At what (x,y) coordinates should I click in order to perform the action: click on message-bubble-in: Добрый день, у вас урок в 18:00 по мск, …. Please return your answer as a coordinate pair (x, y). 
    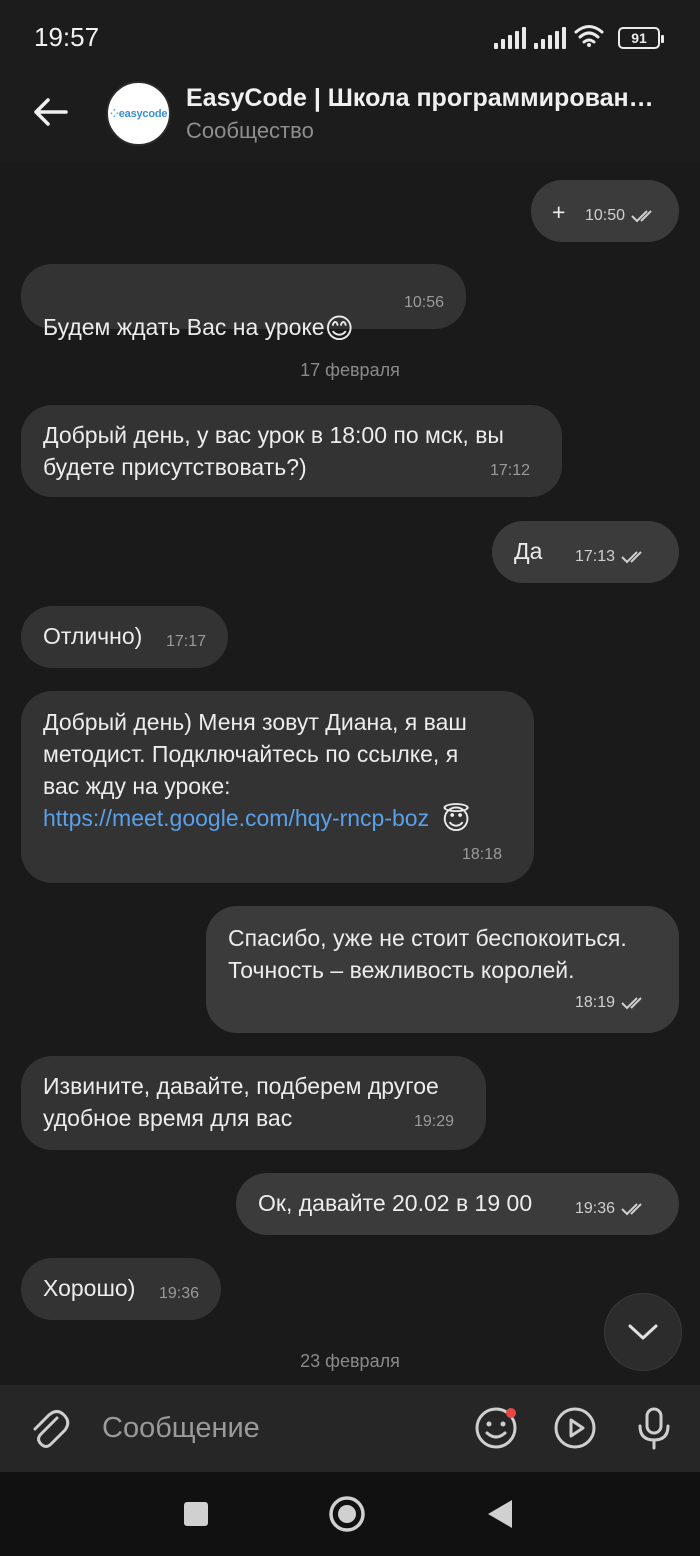
    Looking at the image, I should click on (291, 451).